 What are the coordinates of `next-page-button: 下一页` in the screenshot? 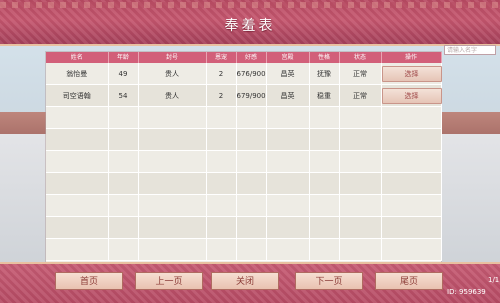 It's located at (329, 281).